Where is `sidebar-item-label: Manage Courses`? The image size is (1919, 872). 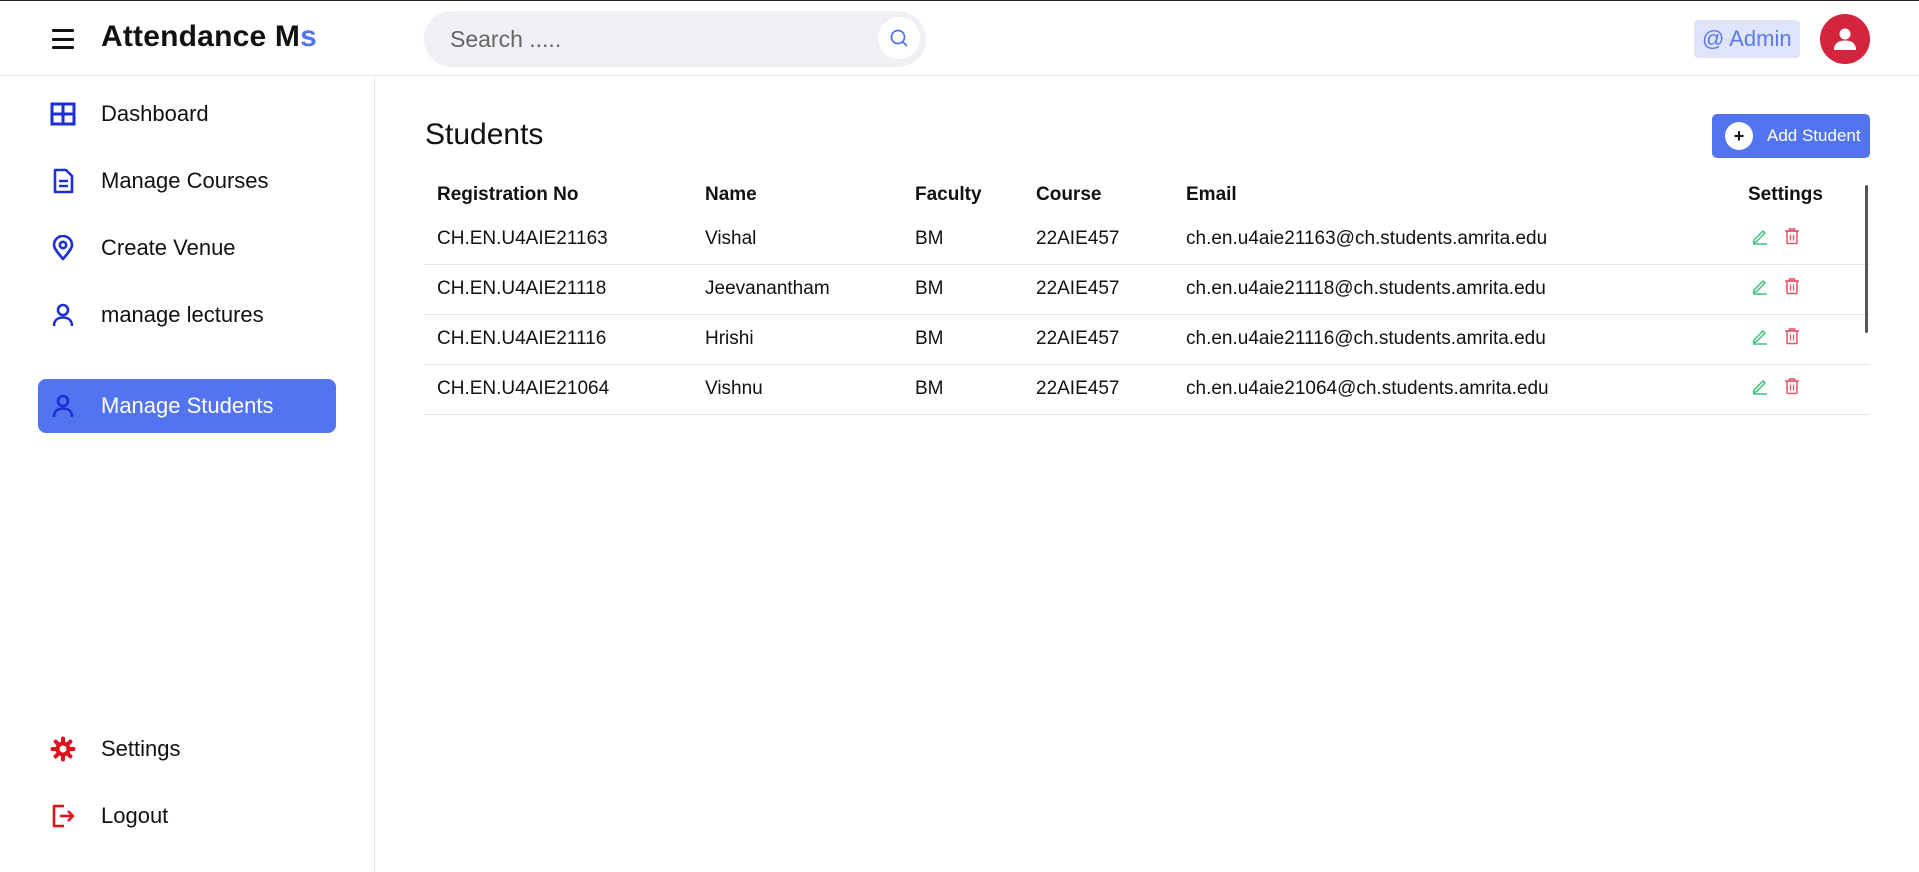 sidebar-item-label: Manage Courses is located at coordinates (185, 180).